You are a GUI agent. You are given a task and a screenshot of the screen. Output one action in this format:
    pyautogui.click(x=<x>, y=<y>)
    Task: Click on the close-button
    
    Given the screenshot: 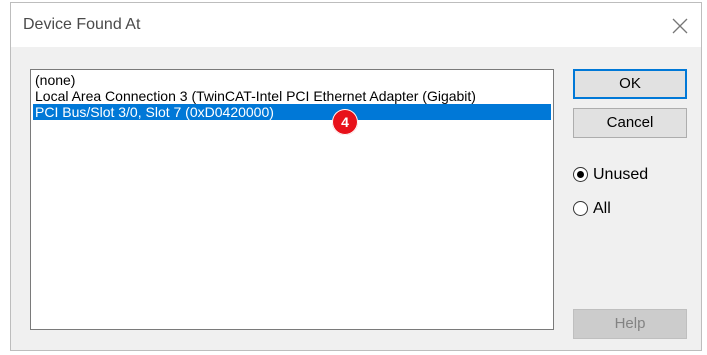 What is the action you would take?
    pyautogui.click(x=680, y=26)
    